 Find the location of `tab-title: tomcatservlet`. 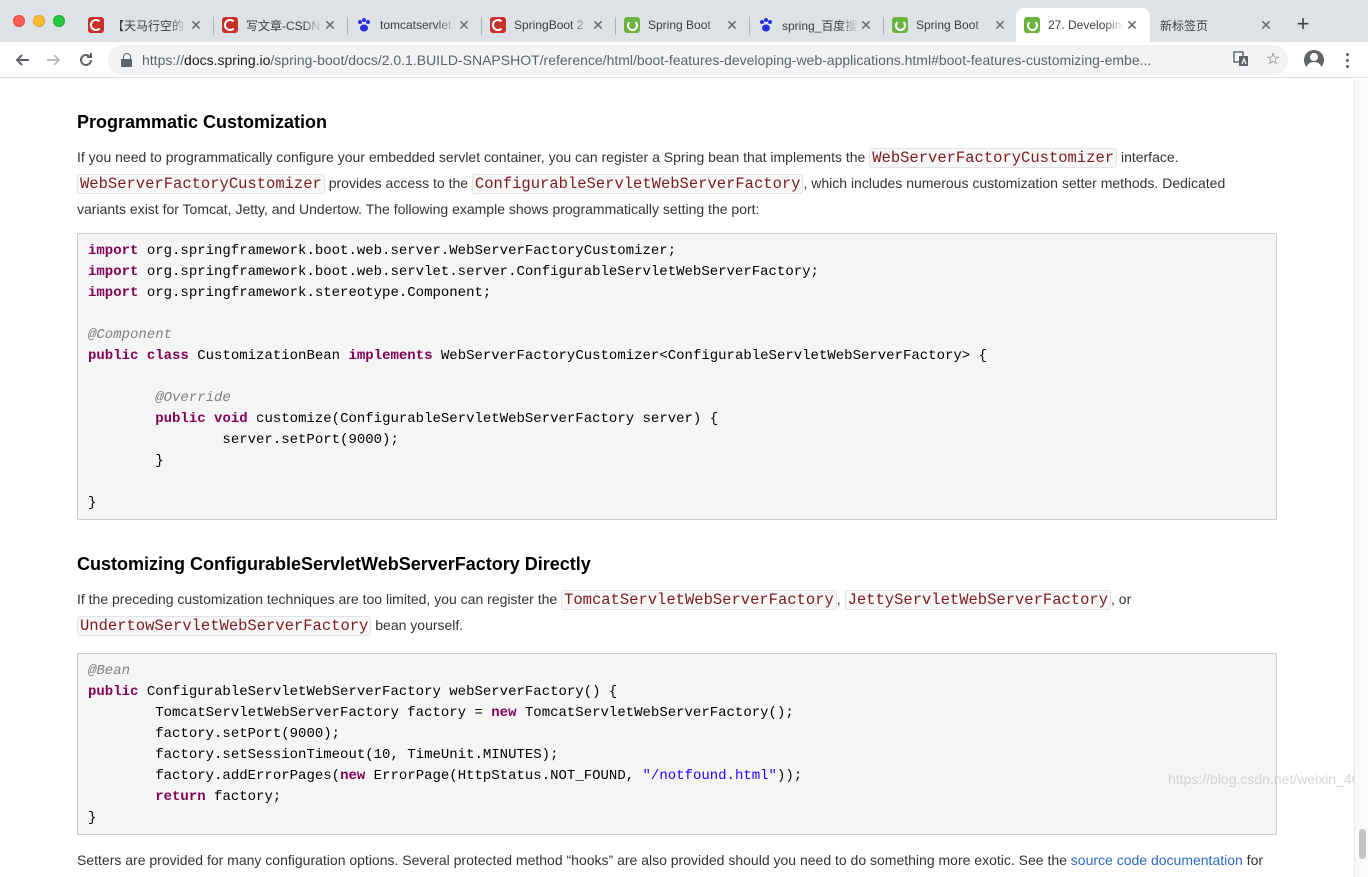

tab-title: tomcatservlet is located at coordinates (416, 25).